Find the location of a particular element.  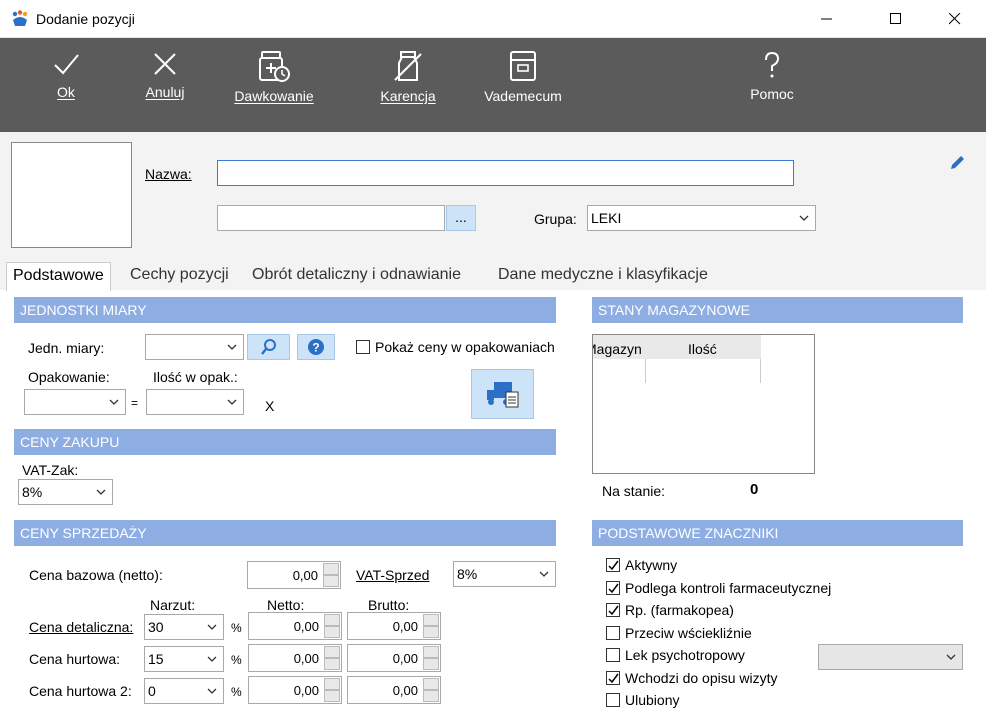

package-label: Opakowanie: is located at coordinates (69, 377).